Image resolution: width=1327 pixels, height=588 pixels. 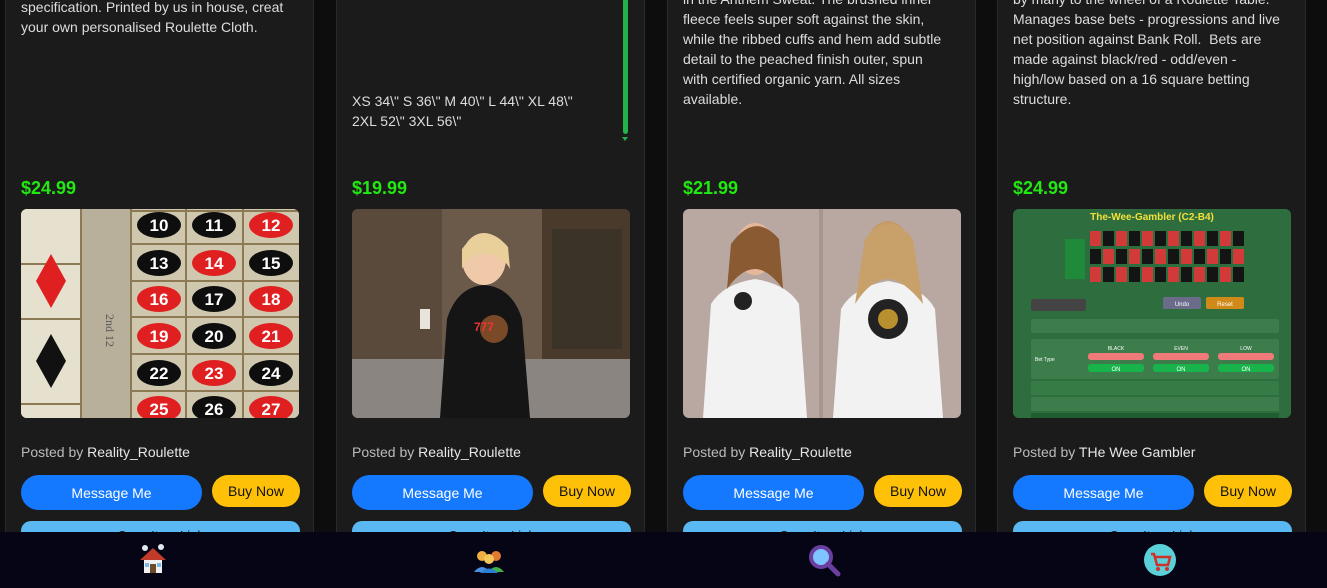 What do you see at coordinates (271, 409) in the screenshot?
I see `roulette-number: 27` at bounding box center [271, 409].